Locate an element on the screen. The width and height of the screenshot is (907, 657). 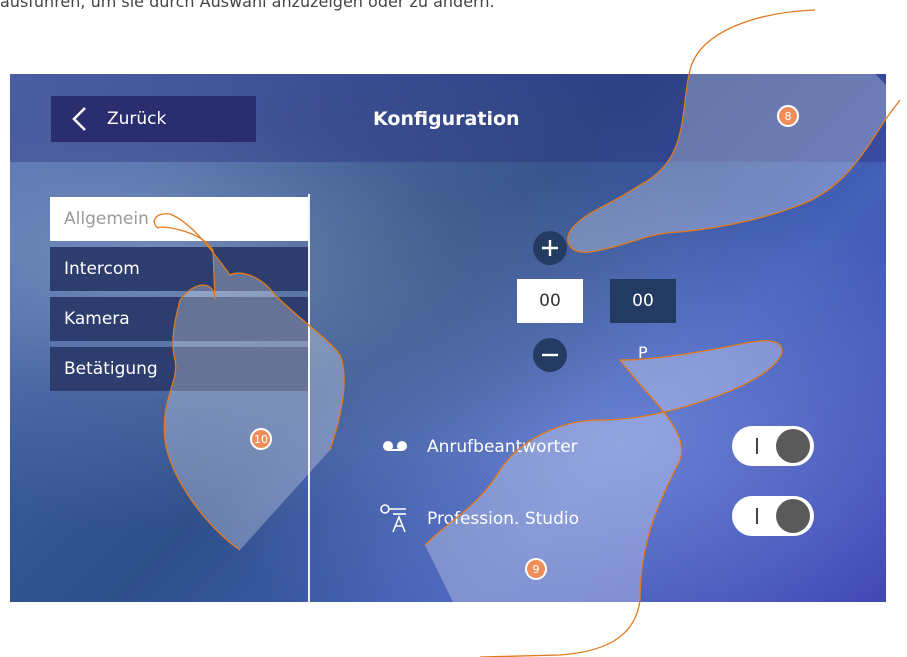
menu-item-allgemein: Allgemein is located at coordinates (179, 219).